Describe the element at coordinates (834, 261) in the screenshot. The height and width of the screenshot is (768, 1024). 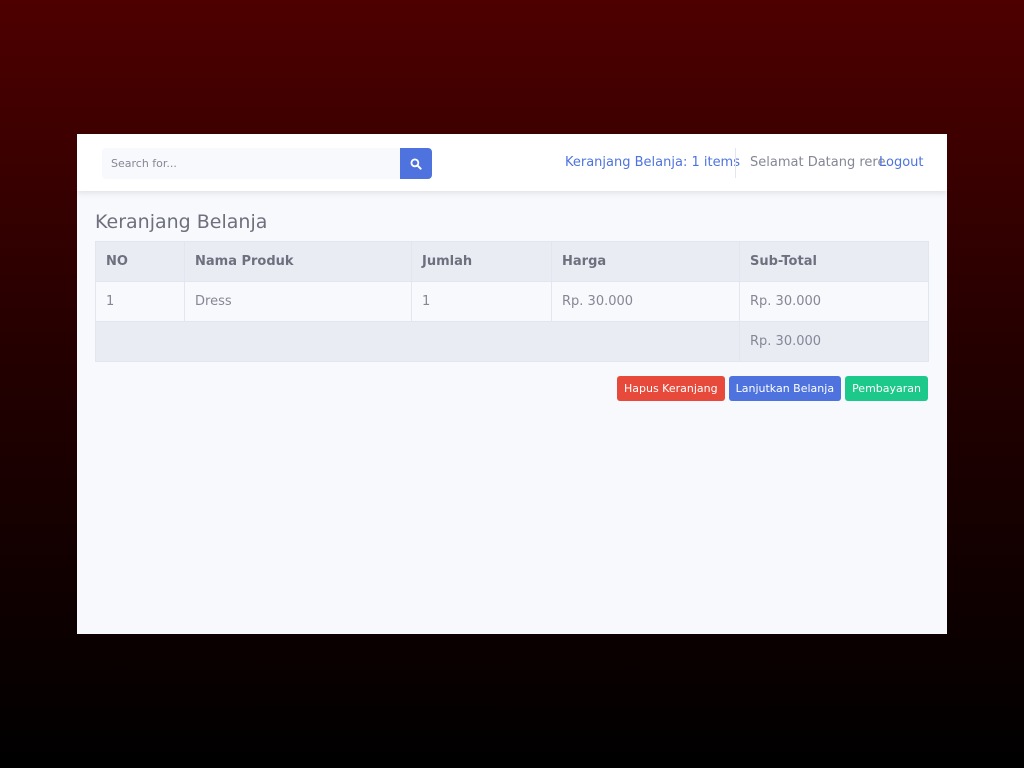
I see `column-header-subtotal: Sub-Total` at that location.